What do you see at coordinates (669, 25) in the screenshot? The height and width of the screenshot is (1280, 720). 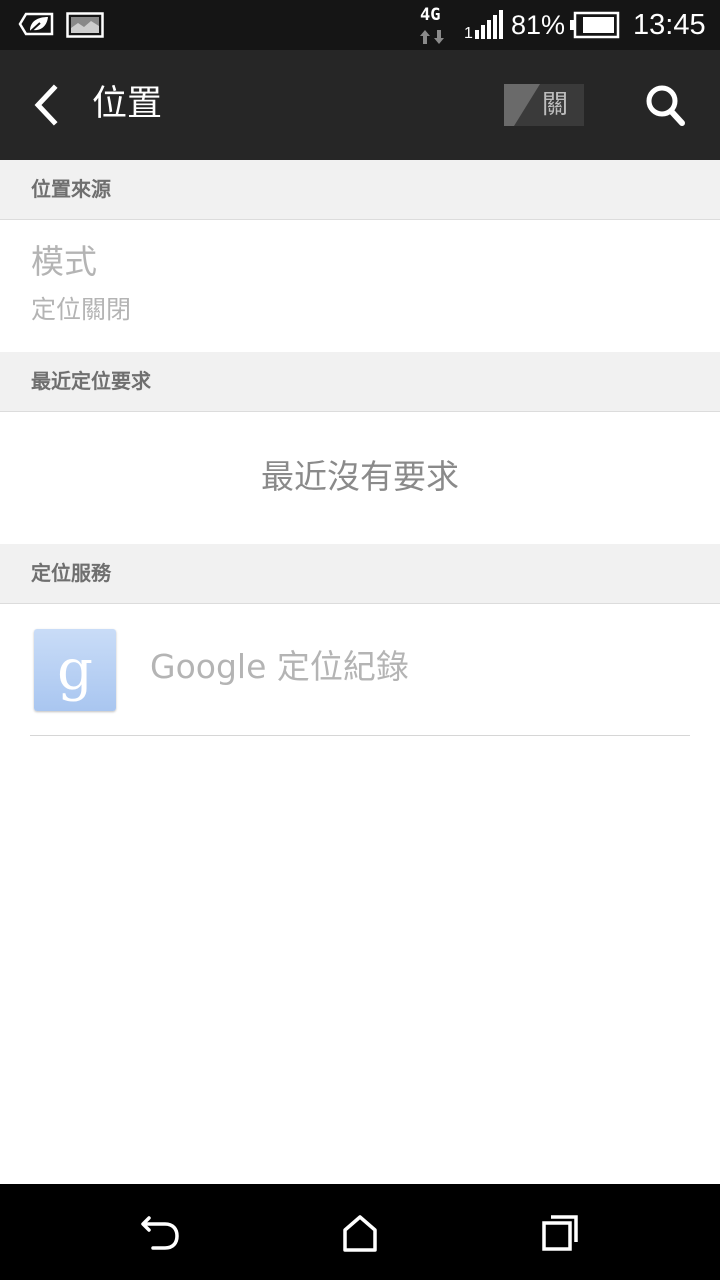 I see `clock: 13:45` at bounding box center [669, 25].